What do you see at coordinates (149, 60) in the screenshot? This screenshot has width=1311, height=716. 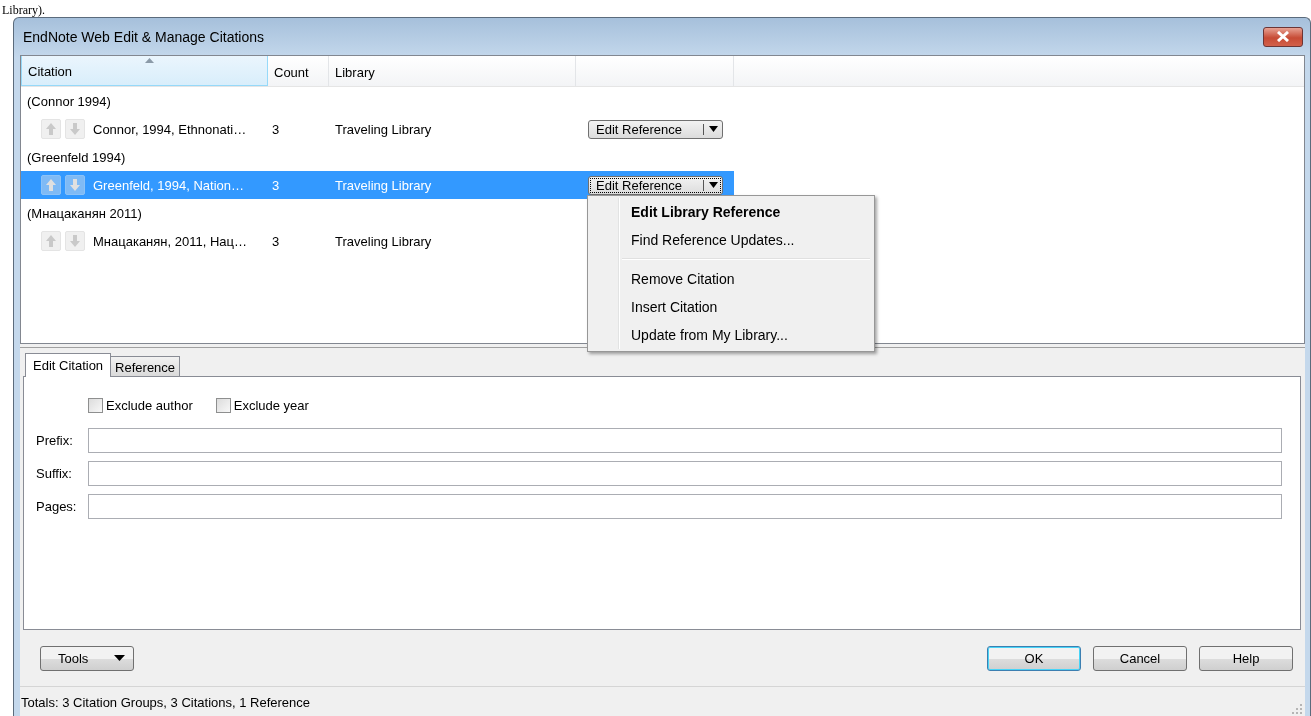 I see `sort-arrow-icon` at bounding box center [149, 60].